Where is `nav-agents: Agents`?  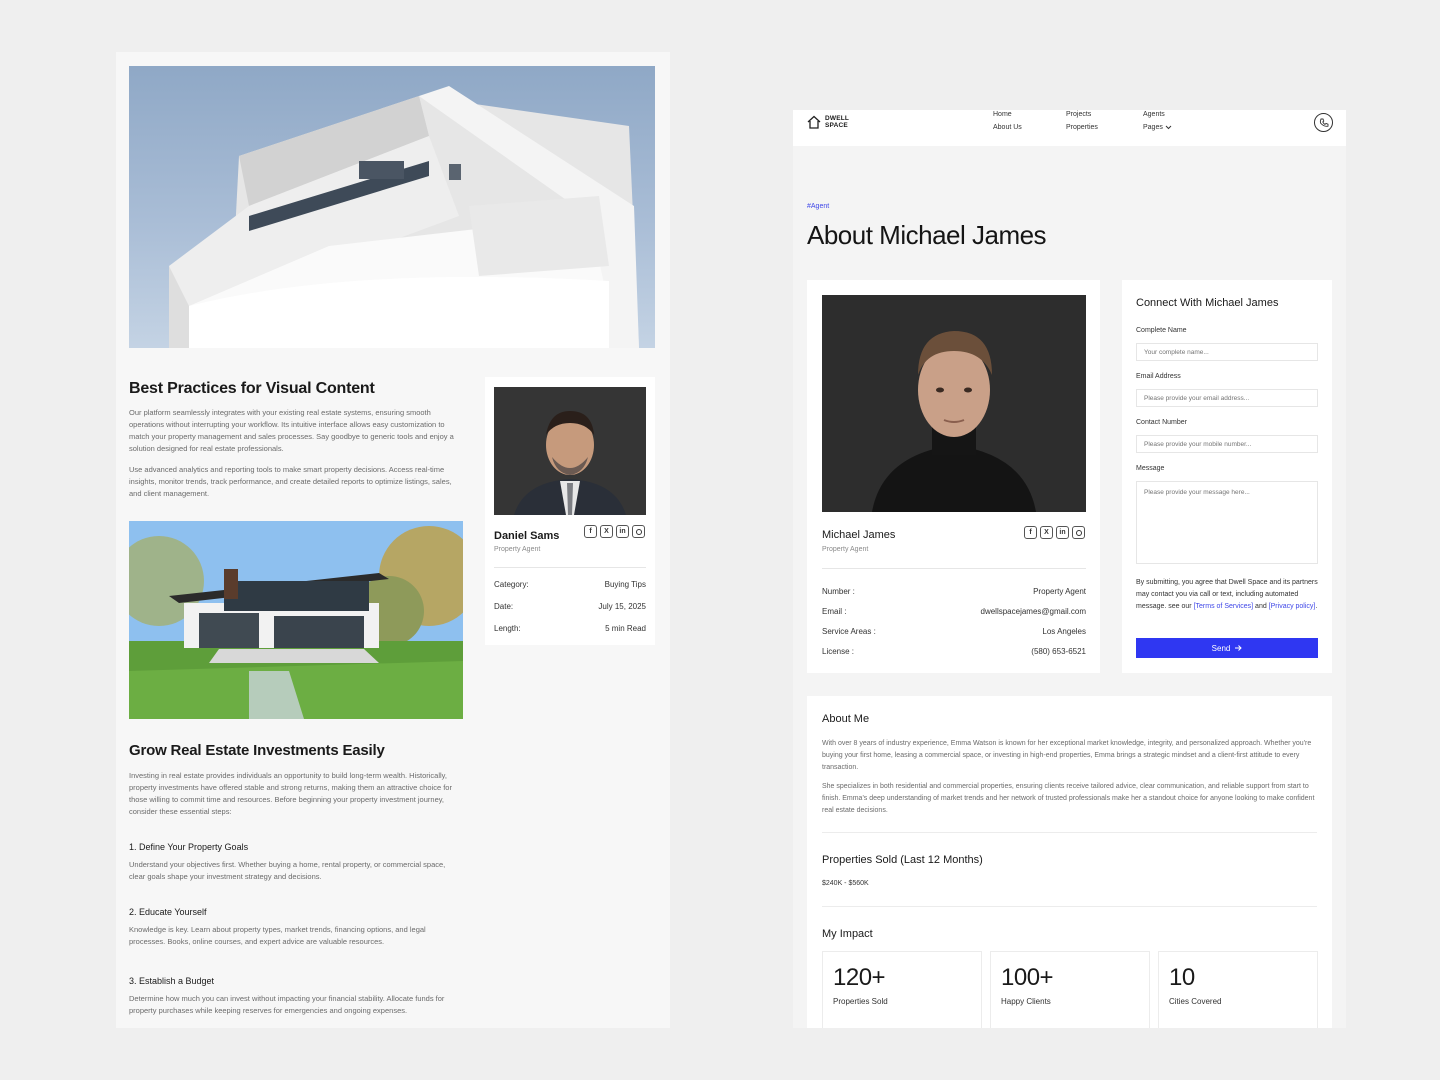
nav-agents: Agents is located at coordinates (1154, 114).